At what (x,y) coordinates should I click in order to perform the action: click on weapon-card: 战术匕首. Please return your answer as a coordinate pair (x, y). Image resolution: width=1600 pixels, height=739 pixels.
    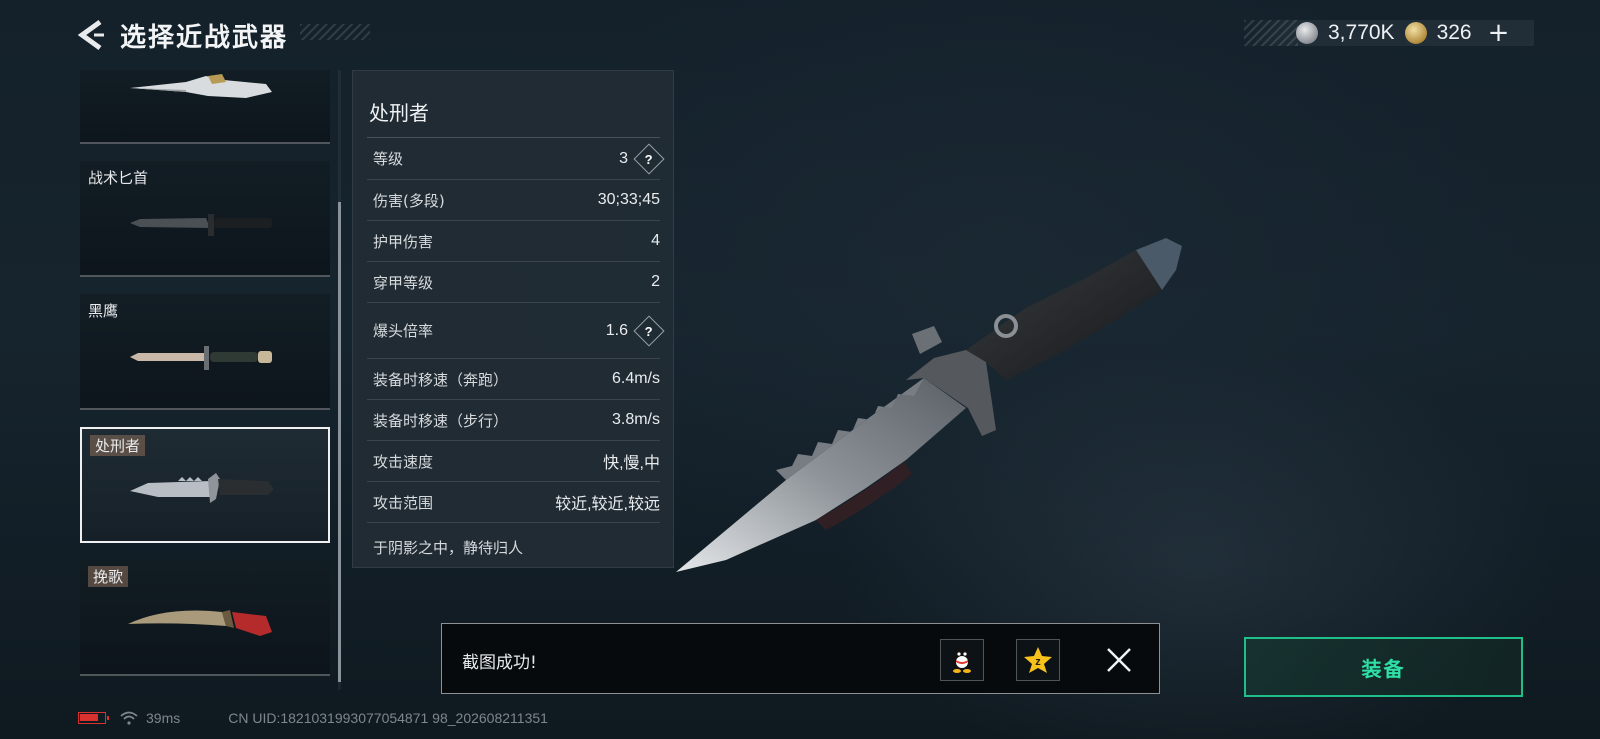
    Looking at the image, I should click on (205, 219).